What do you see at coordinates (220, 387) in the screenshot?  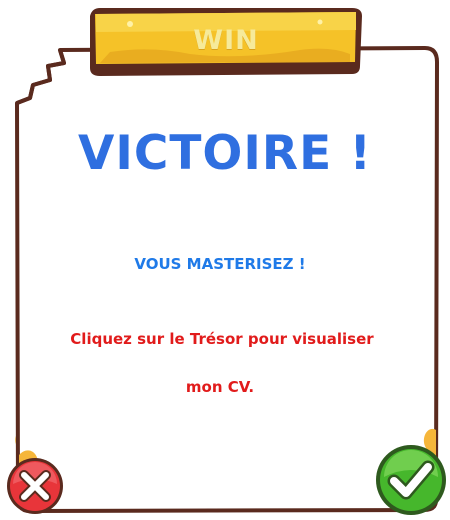 I see `dialog-message-line-2: mon CV.` at bounding box center [220, 387].